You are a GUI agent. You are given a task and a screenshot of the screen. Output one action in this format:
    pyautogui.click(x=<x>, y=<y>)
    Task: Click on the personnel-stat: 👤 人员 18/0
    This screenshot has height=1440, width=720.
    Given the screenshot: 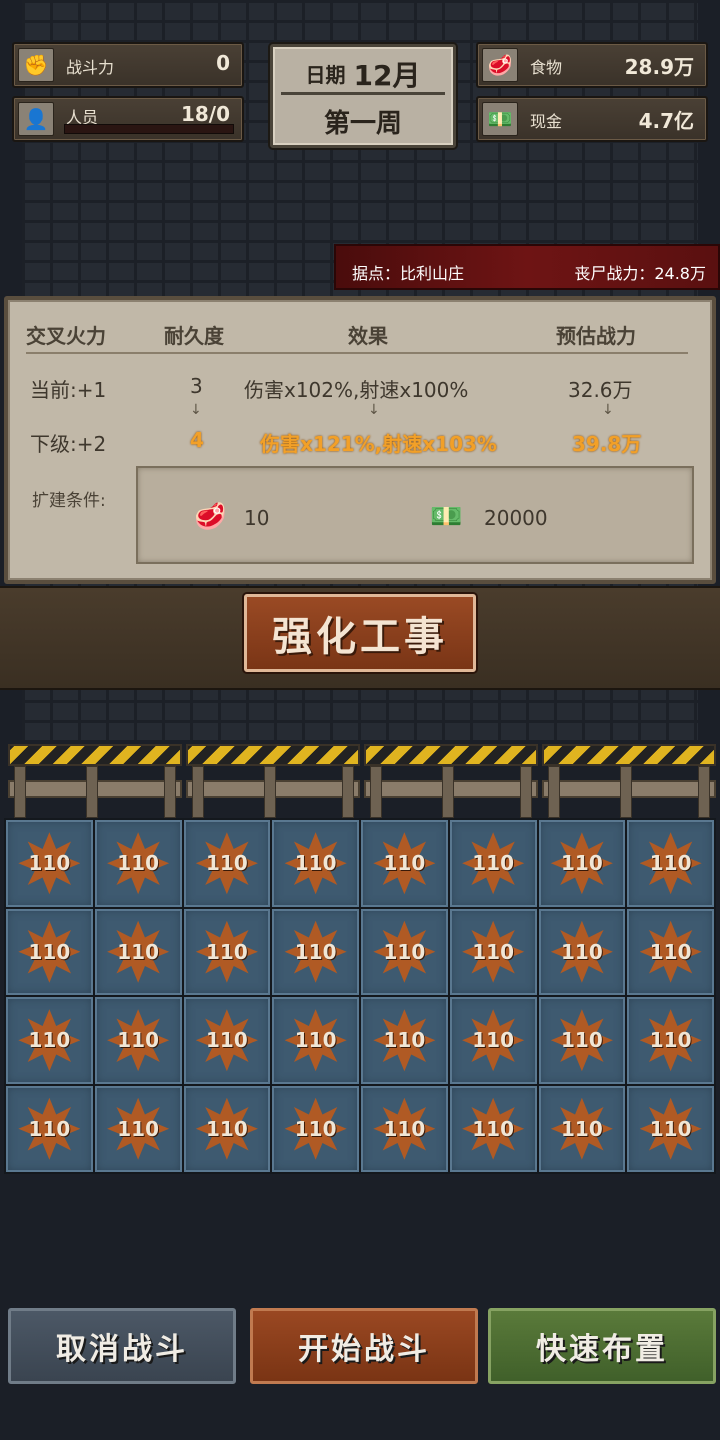 What is the action you would take?
    pyautogui.click(x=128, y=119)
    